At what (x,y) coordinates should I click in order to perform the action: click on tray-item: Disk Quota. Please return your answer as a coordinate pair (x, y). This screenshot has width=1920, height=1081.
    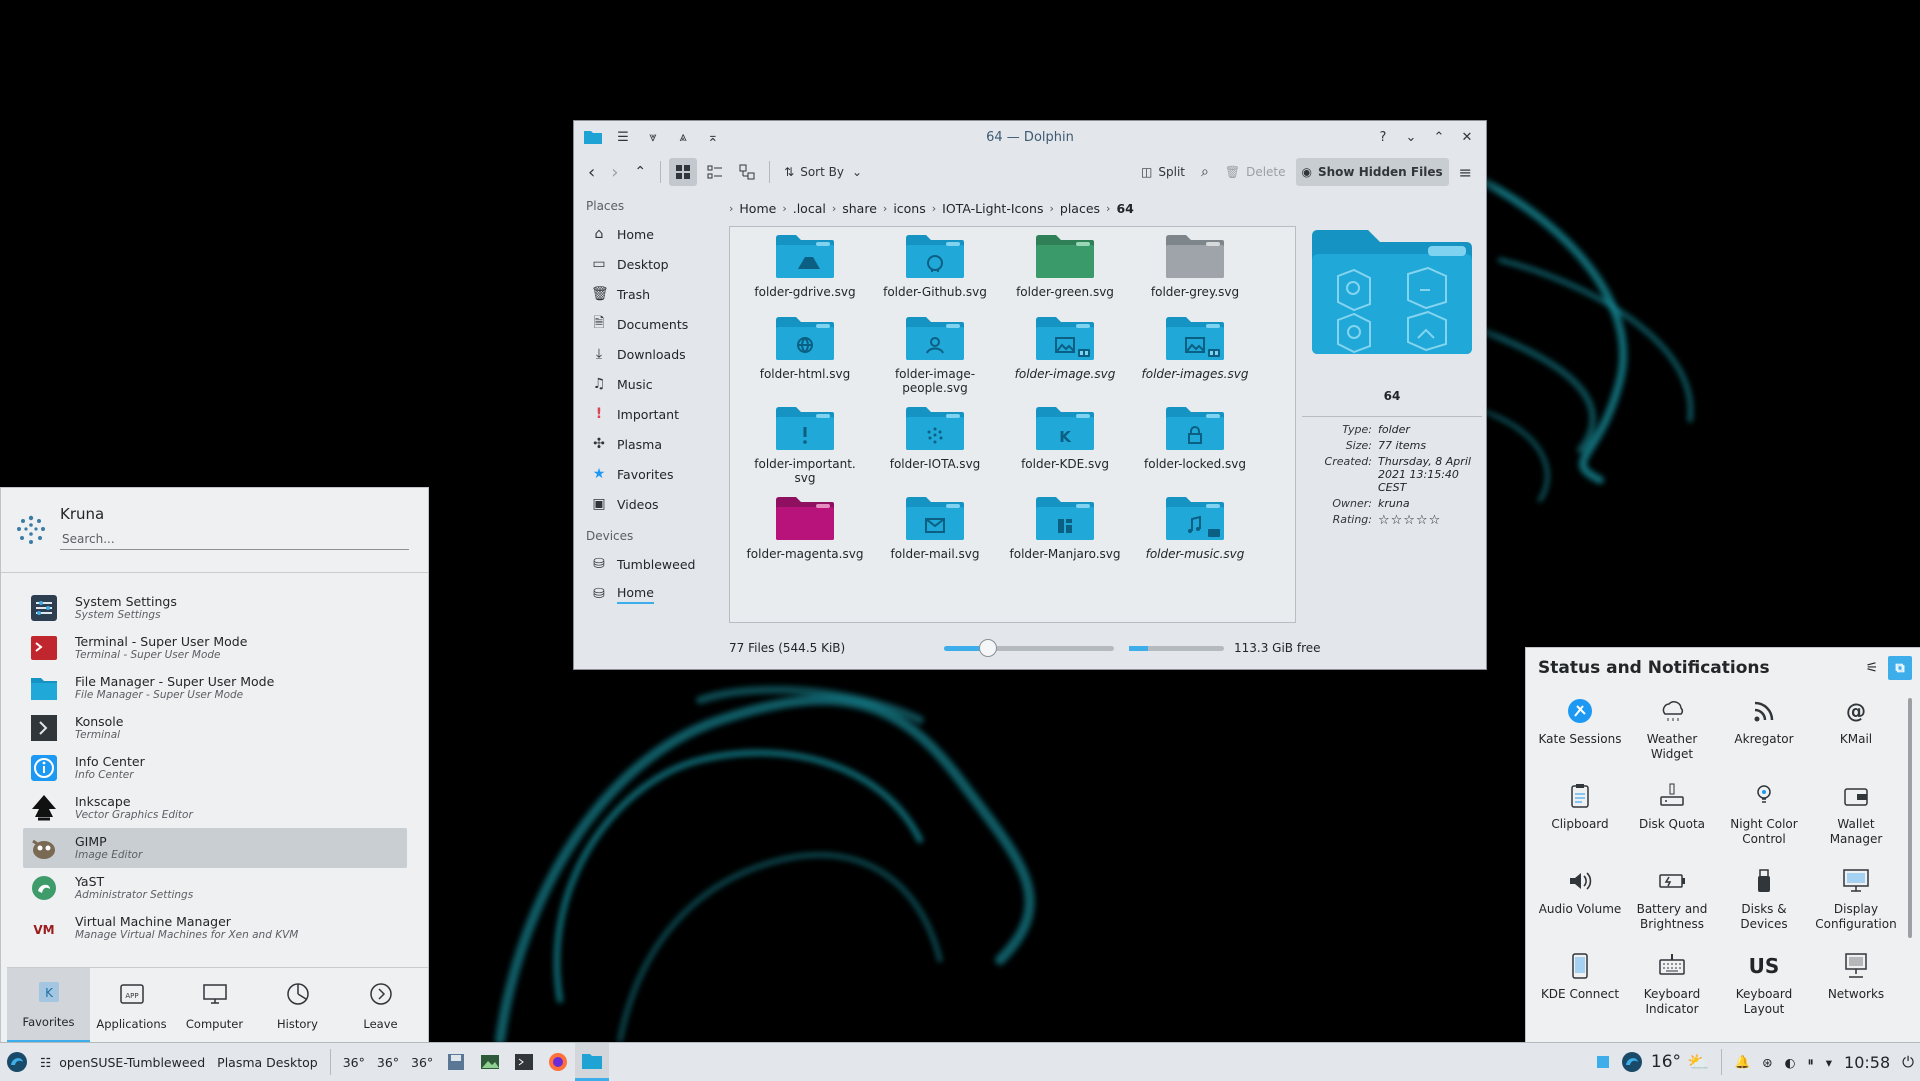
    Looking at the image, I should click on (1672, 806).